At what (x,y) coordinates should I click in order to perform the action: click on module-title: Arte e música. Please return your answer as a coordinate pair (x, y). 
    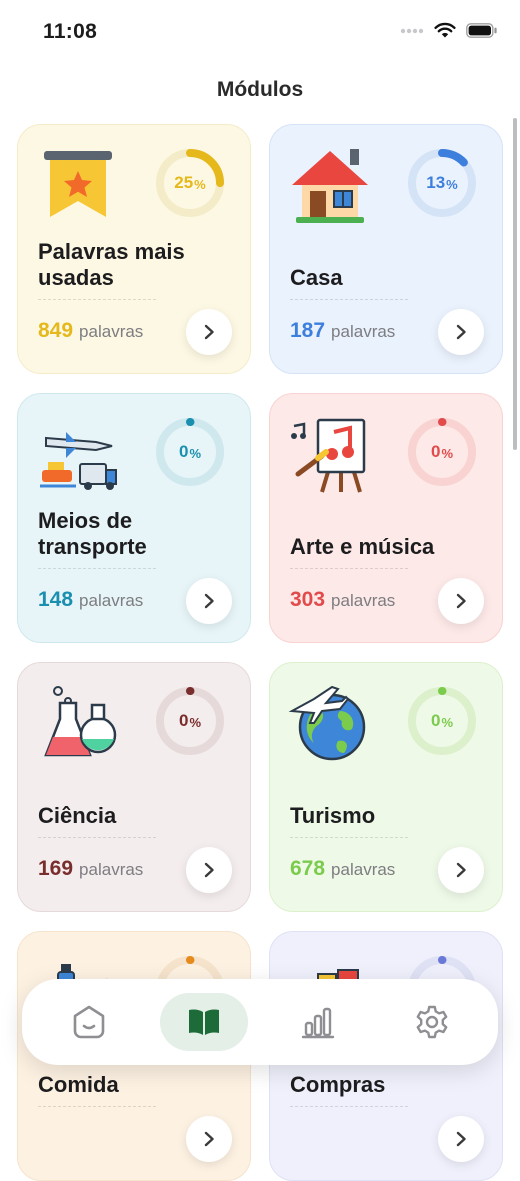
    Looking at the image, I should click on (362, 546).